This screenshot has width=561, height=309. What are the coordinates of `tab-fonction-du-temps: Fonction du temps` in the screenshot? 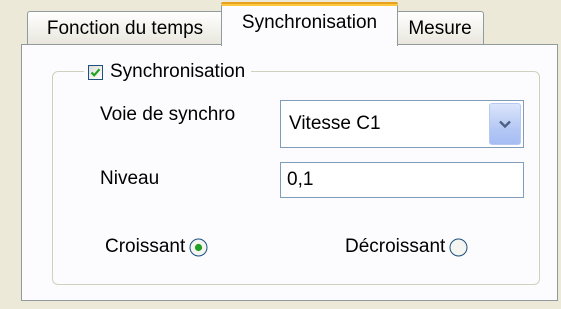 It's located at (125, 28).